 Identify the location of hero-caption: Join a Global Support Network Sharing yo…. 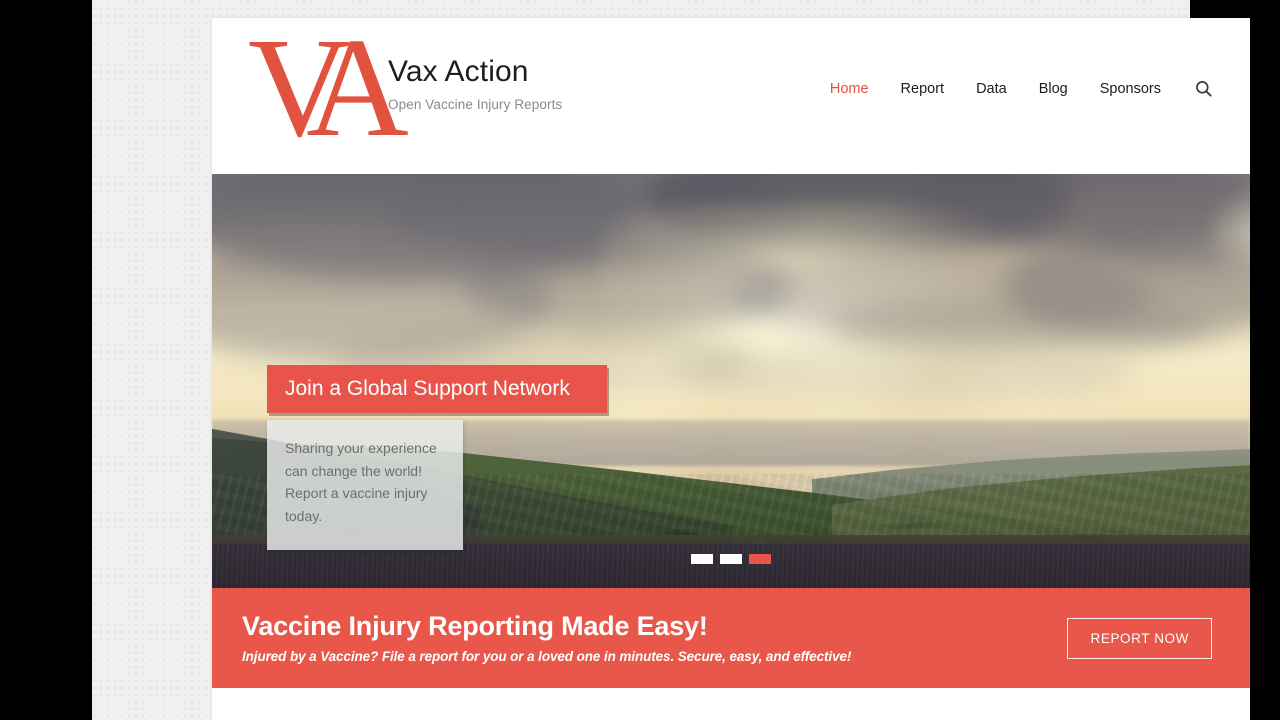
(437, 457).